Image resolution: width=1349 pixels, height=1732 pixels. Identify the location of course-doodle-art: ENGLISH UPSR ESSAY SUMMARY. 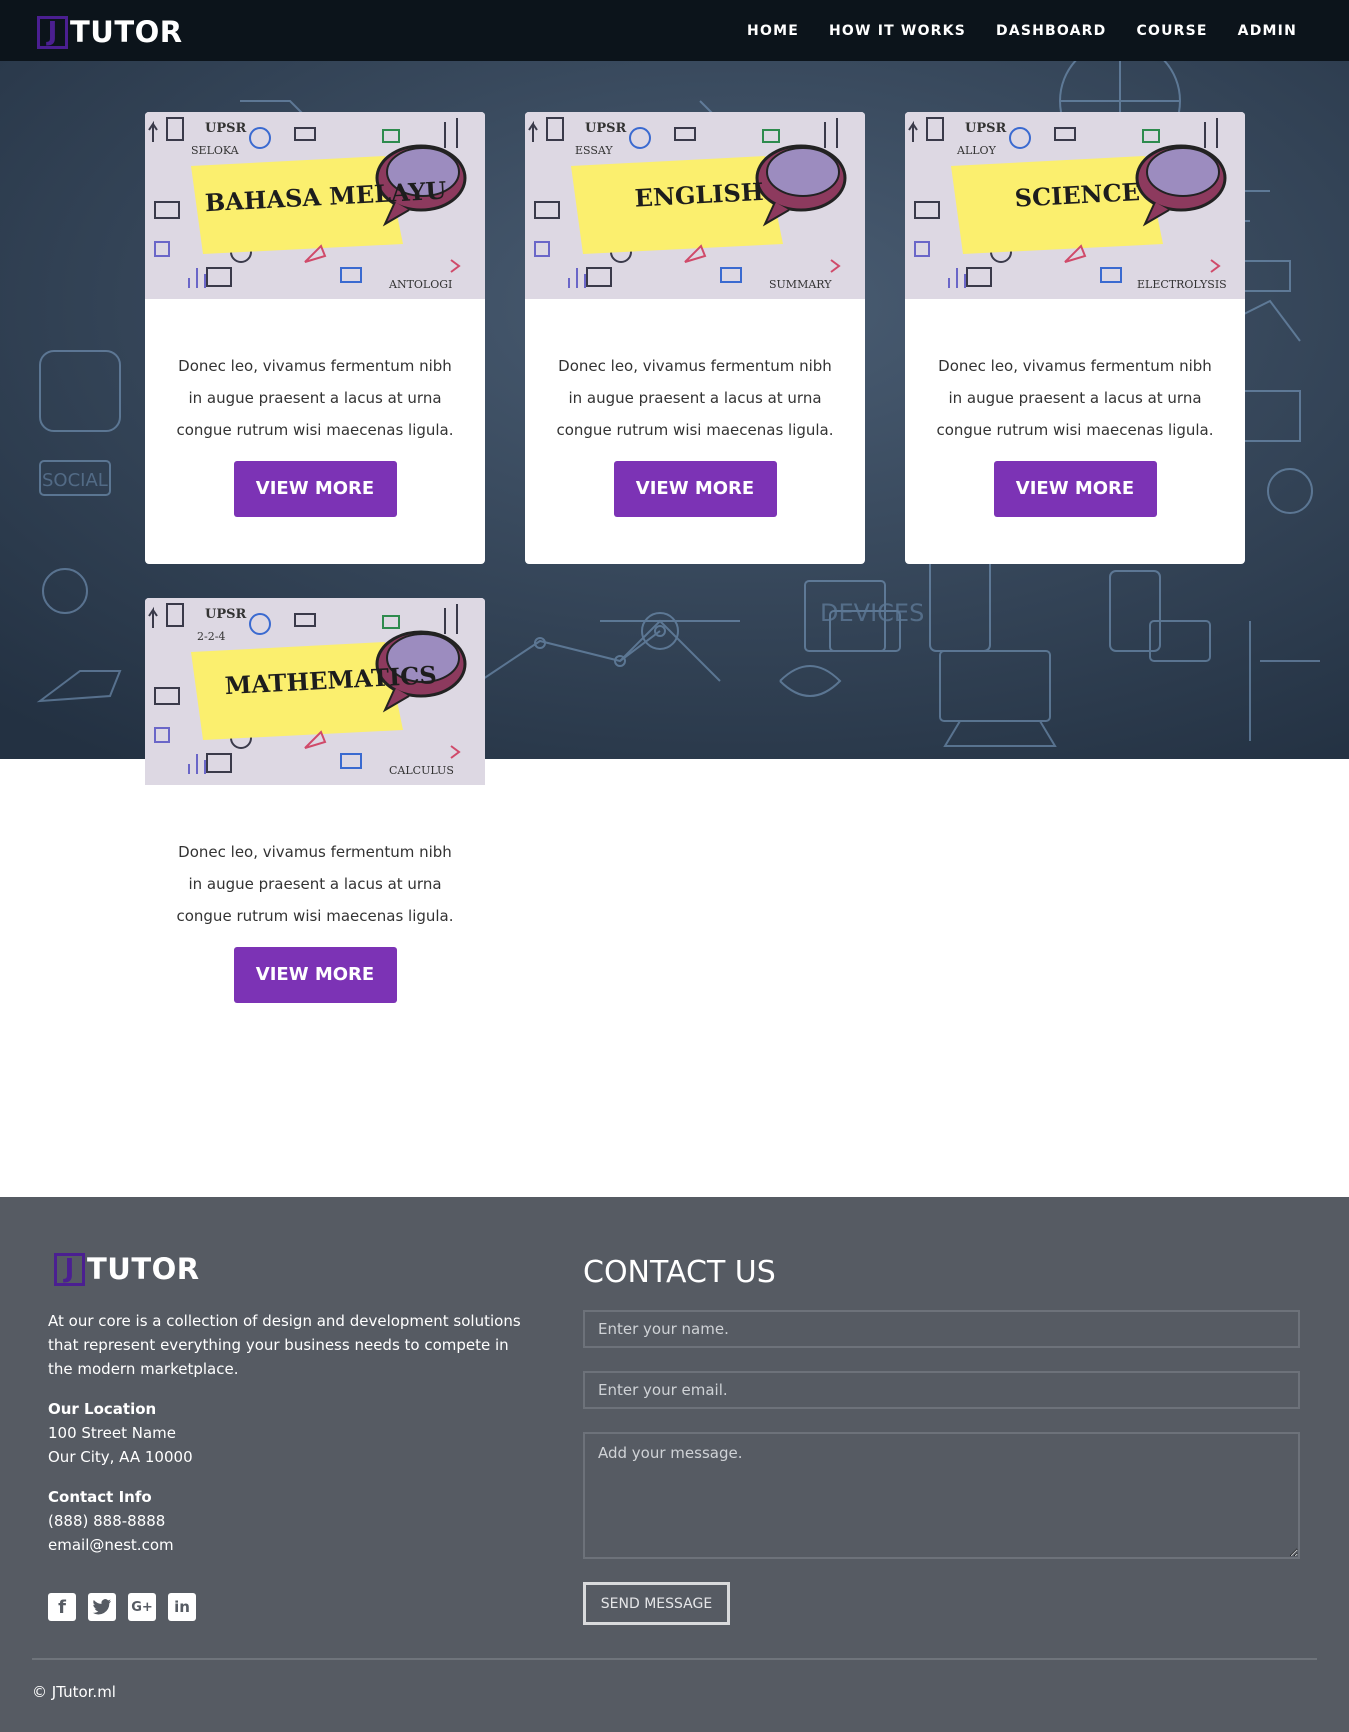
(695, 205).